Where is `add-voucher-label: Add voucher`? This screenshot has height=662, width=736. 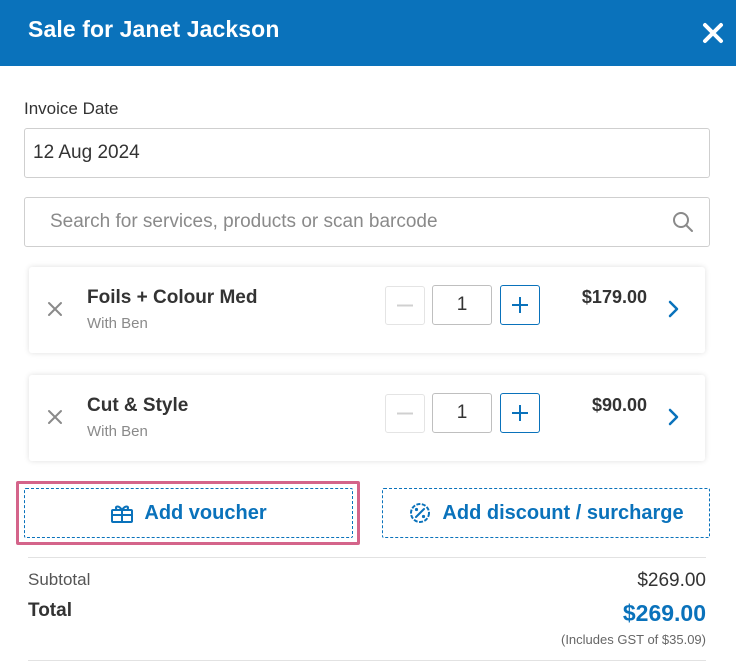
add-voucher-label: Add voucher is located at coordinates (205, 512).